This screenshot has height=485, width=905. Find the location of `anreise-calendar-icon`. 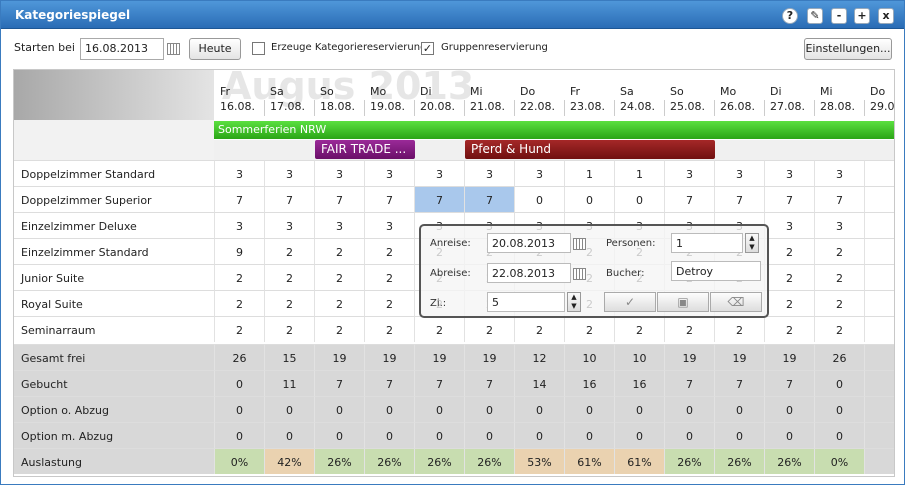

anreise-calendar-icon is located at coordinates (579, 244).